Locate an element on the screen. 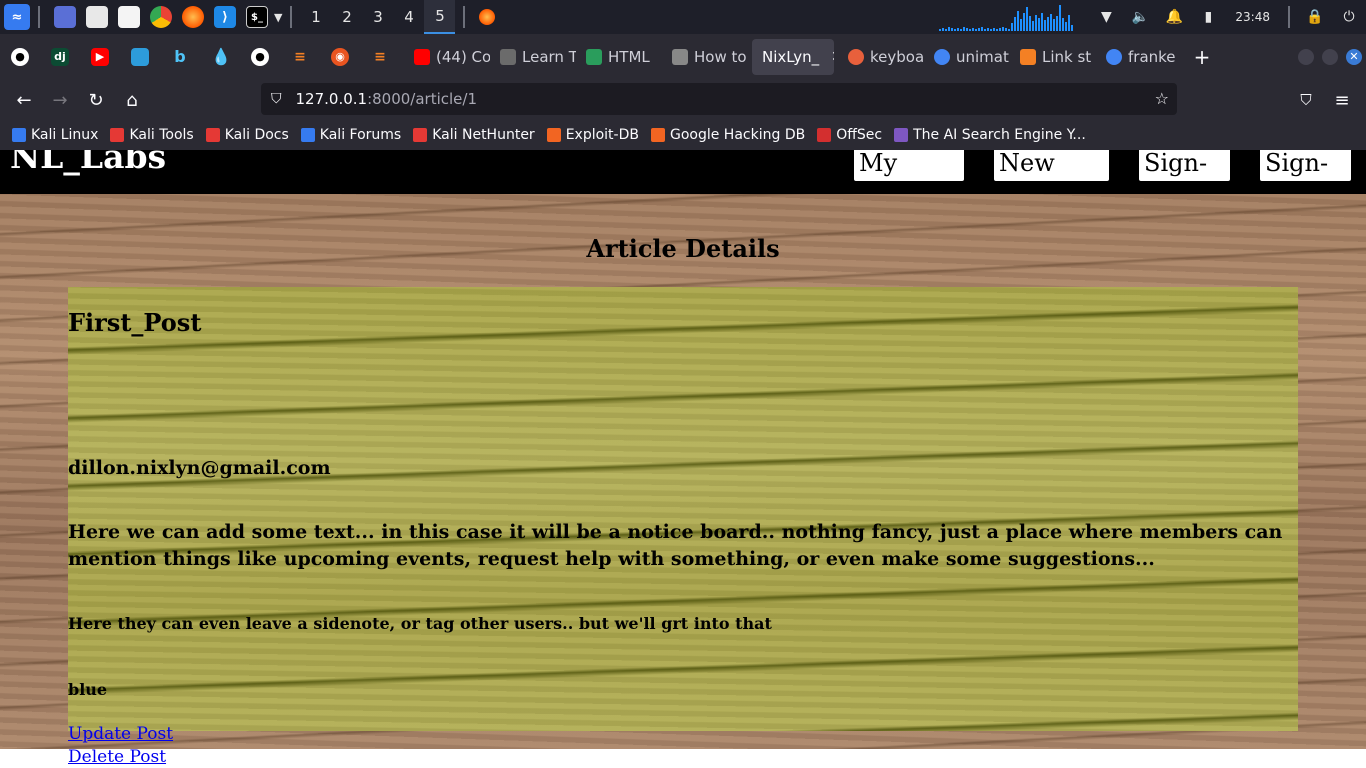  tab-how-to: How to is located at coordinates (705, 57).